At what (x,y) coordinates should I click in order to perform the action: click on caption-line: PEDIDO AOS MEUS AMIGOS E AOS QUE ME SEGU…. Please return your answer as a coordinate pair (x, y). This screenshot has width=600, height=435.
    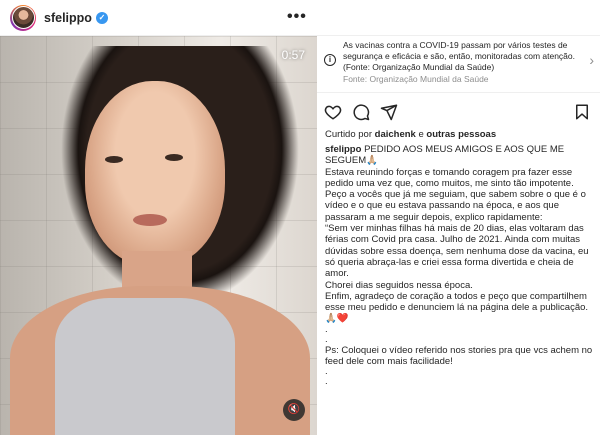
    Looking at the image, I should click on (445, 155).